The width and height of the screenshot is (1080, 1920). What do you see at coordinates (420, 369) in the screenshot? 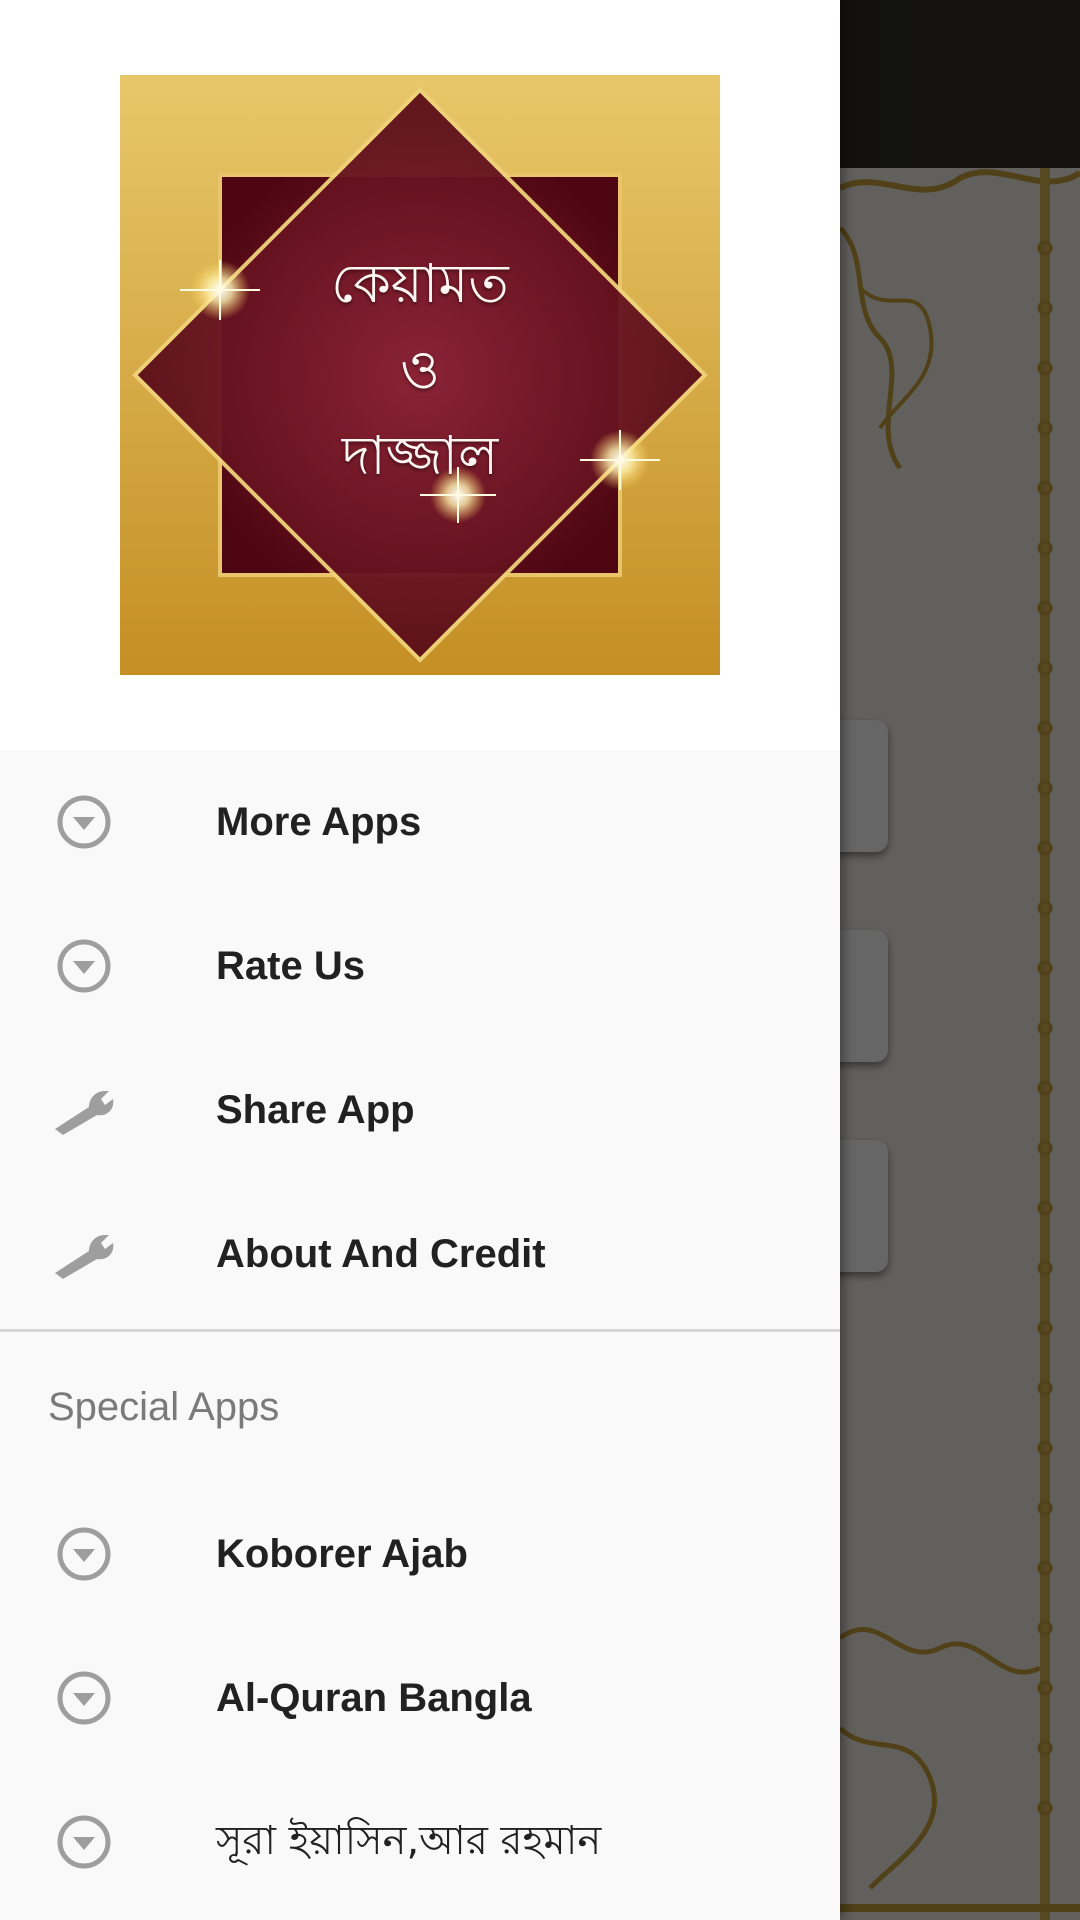
I see `logo-text-line-2: ও` at bounding box center [420, 369].